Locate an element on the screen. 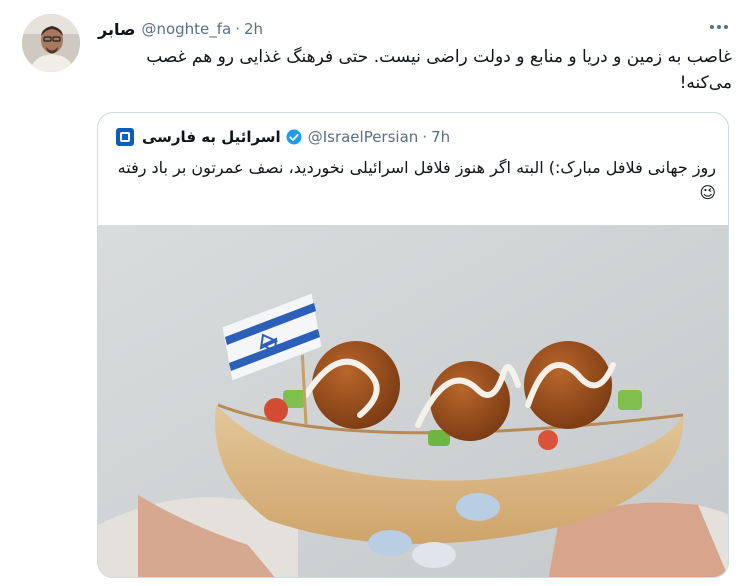  user-handle: @noghte_fa is located at coordinates (186, 29).